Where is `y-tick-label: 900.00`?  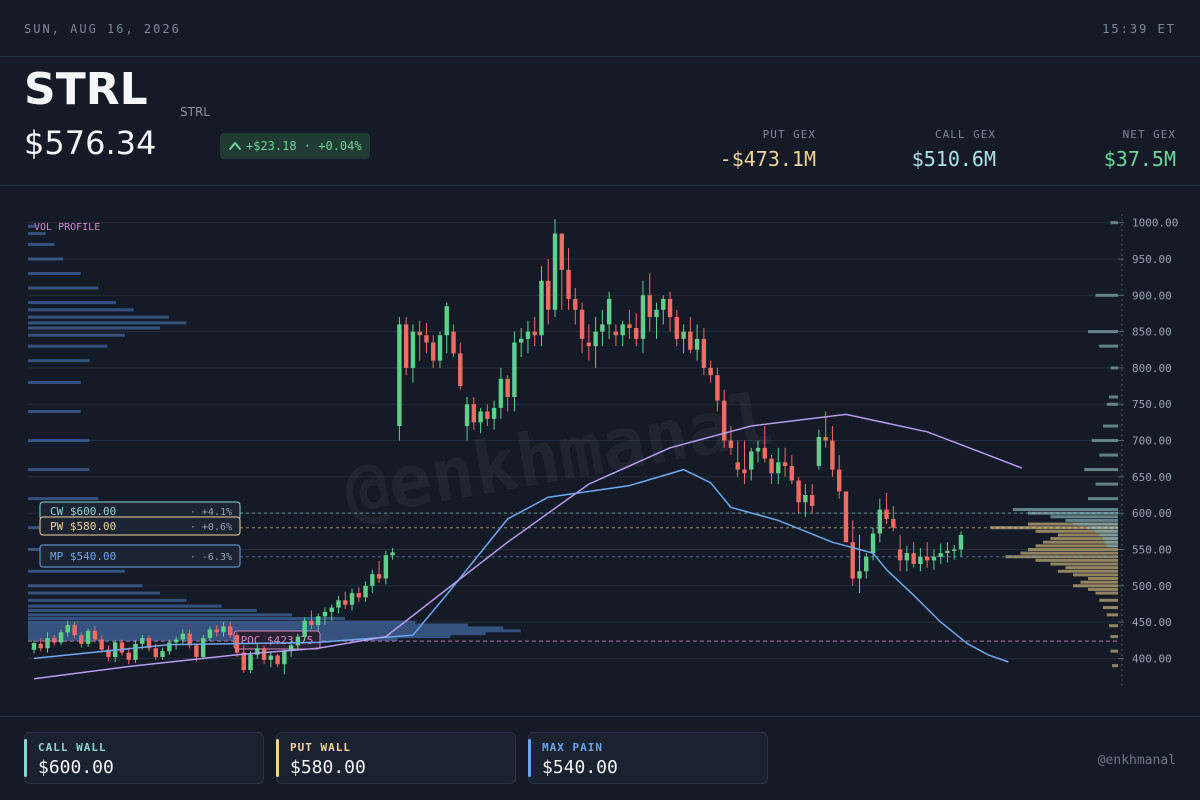 y-tick-label: 900.00 is located at coordinates (1152, 295).